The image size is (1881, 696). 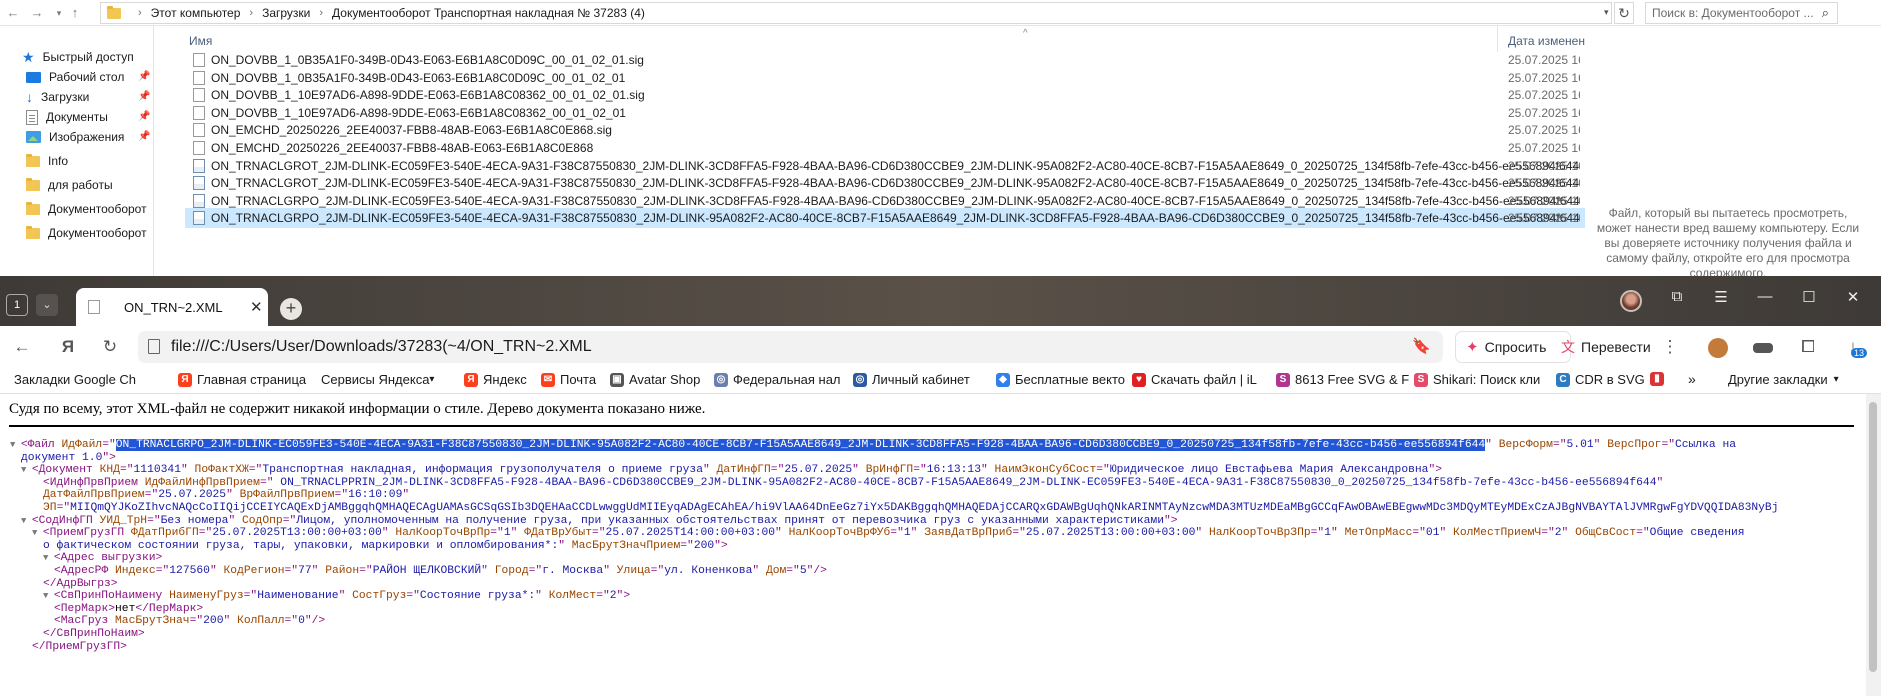 What do you see at coordinates (1544, 95) in the screenshot?
I see `file-date: 25.07.2025 16:` at bounding box center [1544, 95].